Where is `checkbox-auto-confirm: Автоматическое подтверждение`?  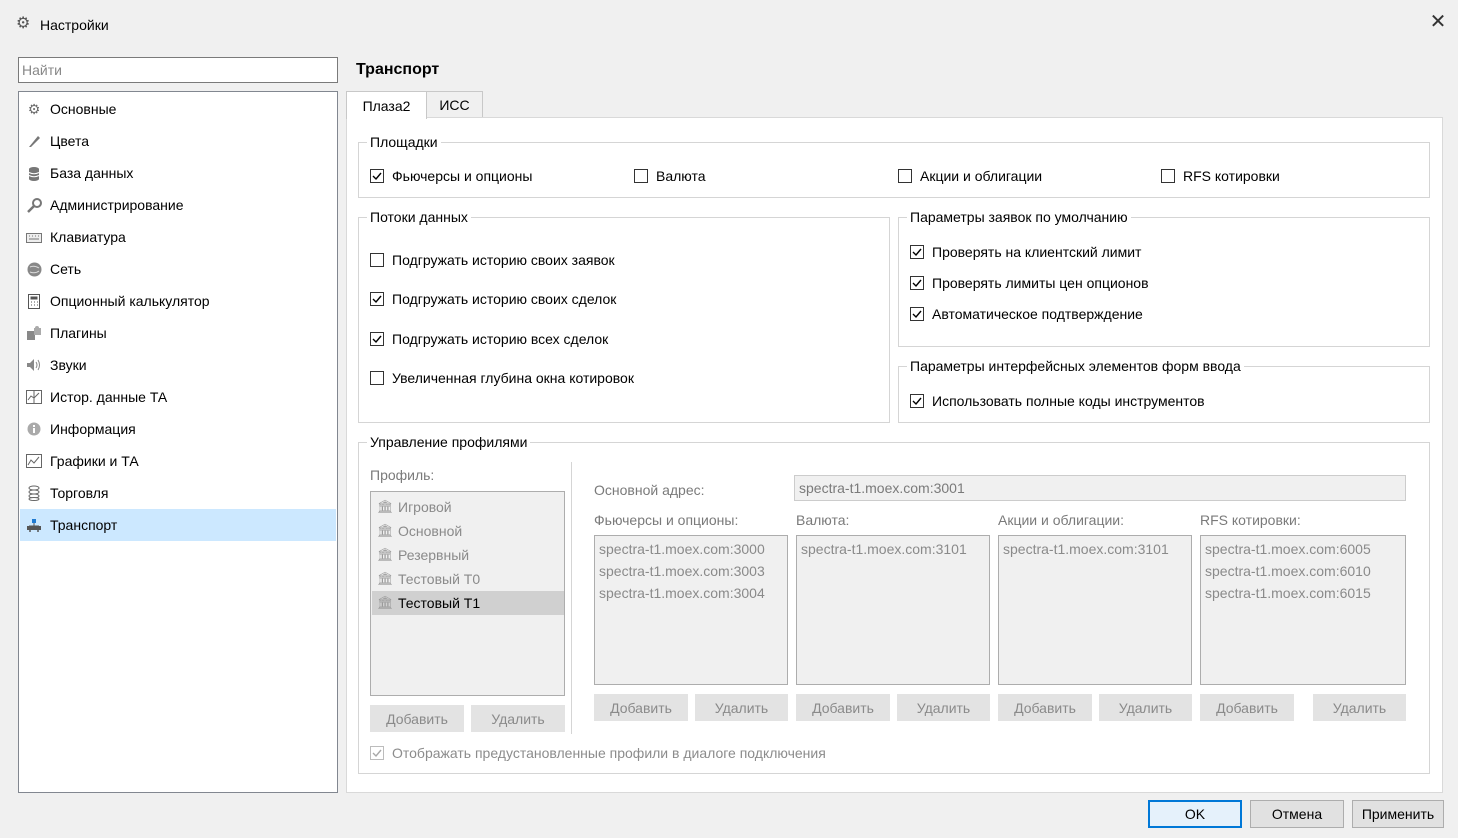
checkbox-auto-confirm: Автоматическое подтверждение is located at coordinates (1026, 314).